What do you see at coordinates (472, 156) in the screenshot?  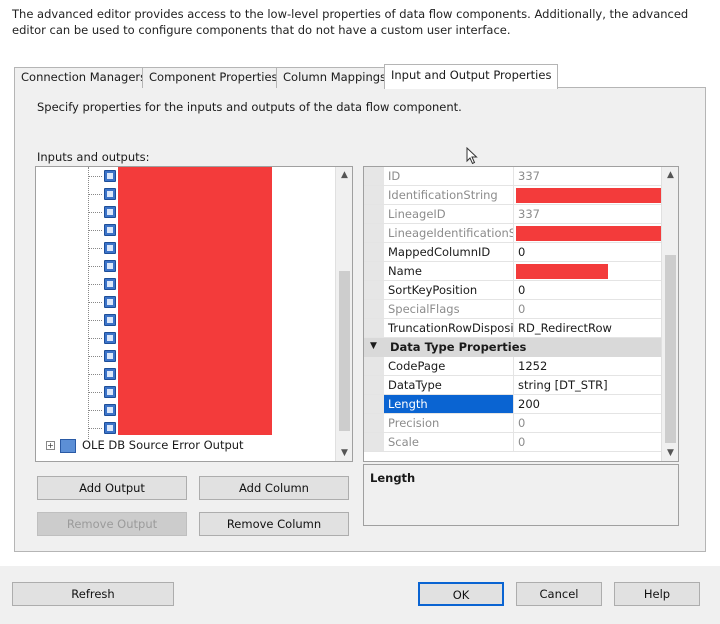 I see `mouse-cursor-icon` at bounding box center [472, 156].